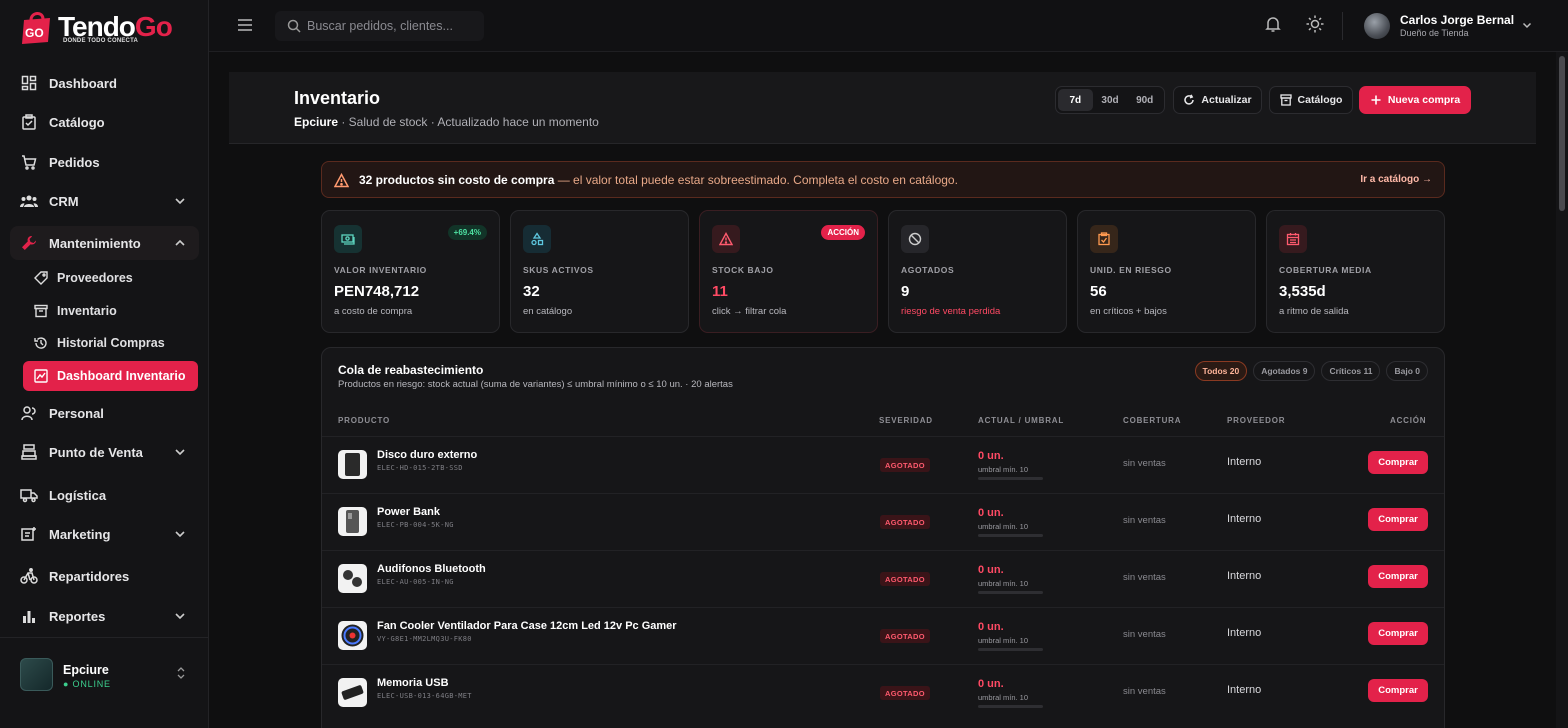 This screenshot has width=1568, height=728. What do you see at coordinates (1396, 179) in the screenshot?
I see `go-to-catalog-link: Ir a catálogo →` at bounding box center [1396, 179].